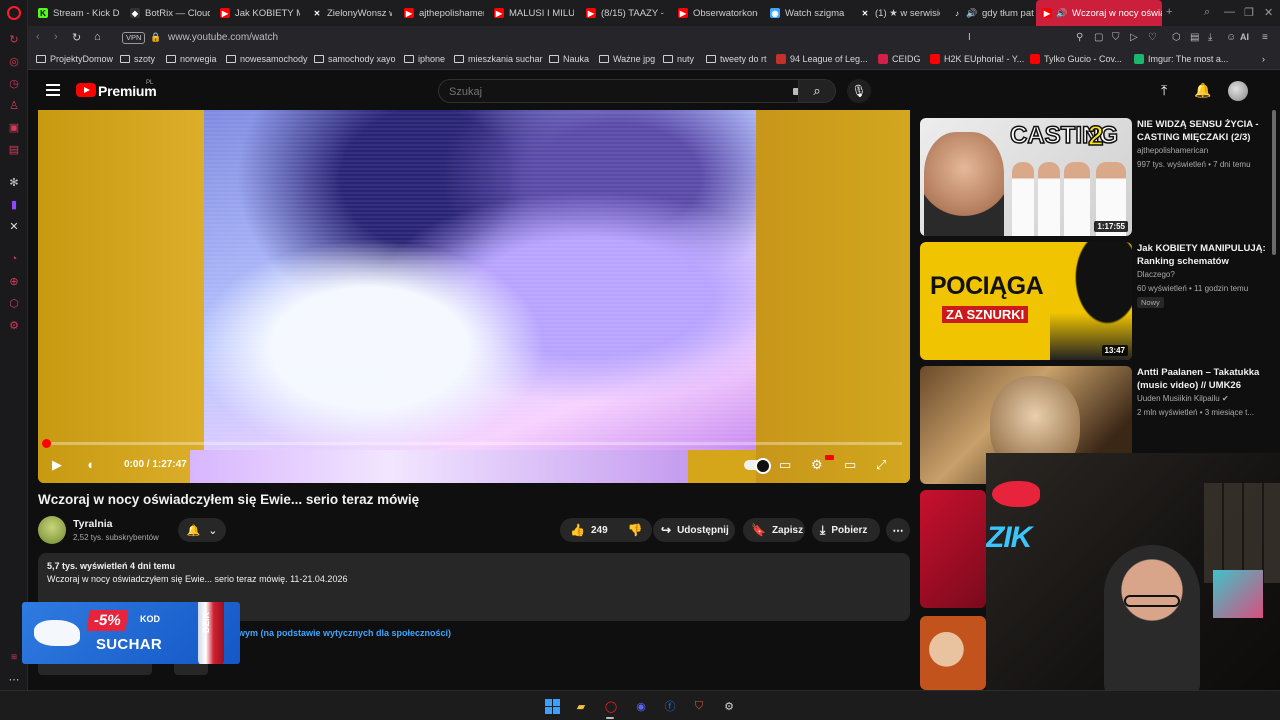  Describe the element at coordinates (498, 59) in the screenshot. I see `bookmark-folder: mieszkania suchar` at that location.